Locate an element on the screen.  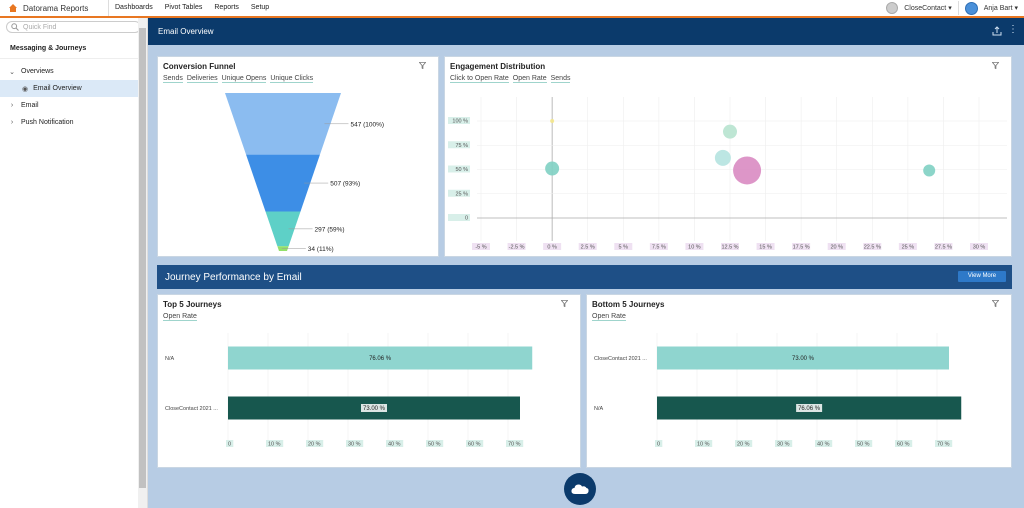
tab-setup: Setup is located at coordinates (260, 8).